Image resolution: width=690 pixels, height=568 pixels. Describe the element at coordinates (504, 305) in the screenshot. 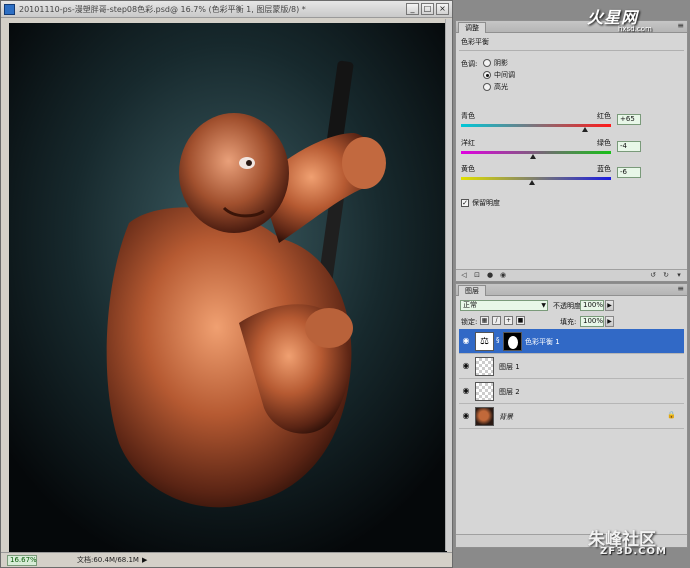

I see `blend-mode-select: 正常 ▼` at that location.